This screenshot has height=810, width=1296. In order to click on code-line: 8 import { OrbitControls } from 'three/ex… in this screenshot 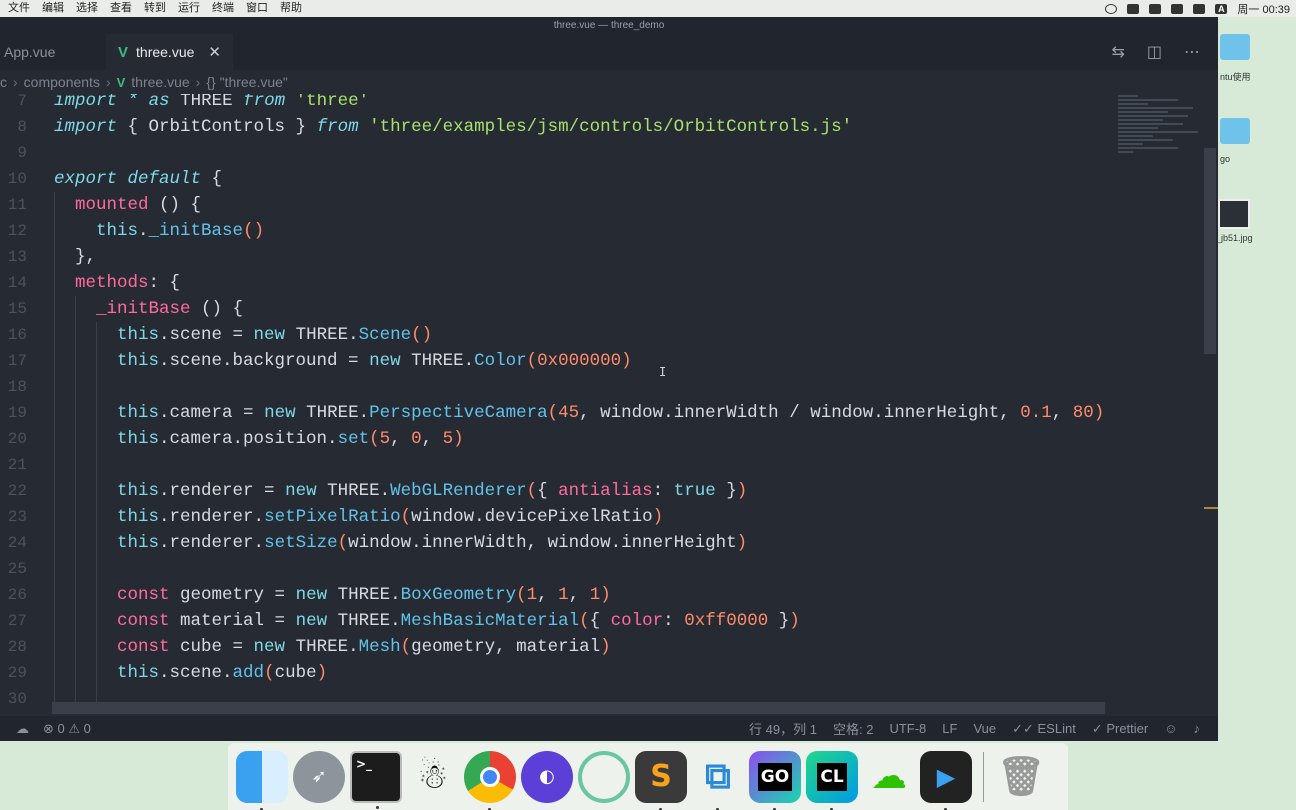, I will do `click(552, 127)`.